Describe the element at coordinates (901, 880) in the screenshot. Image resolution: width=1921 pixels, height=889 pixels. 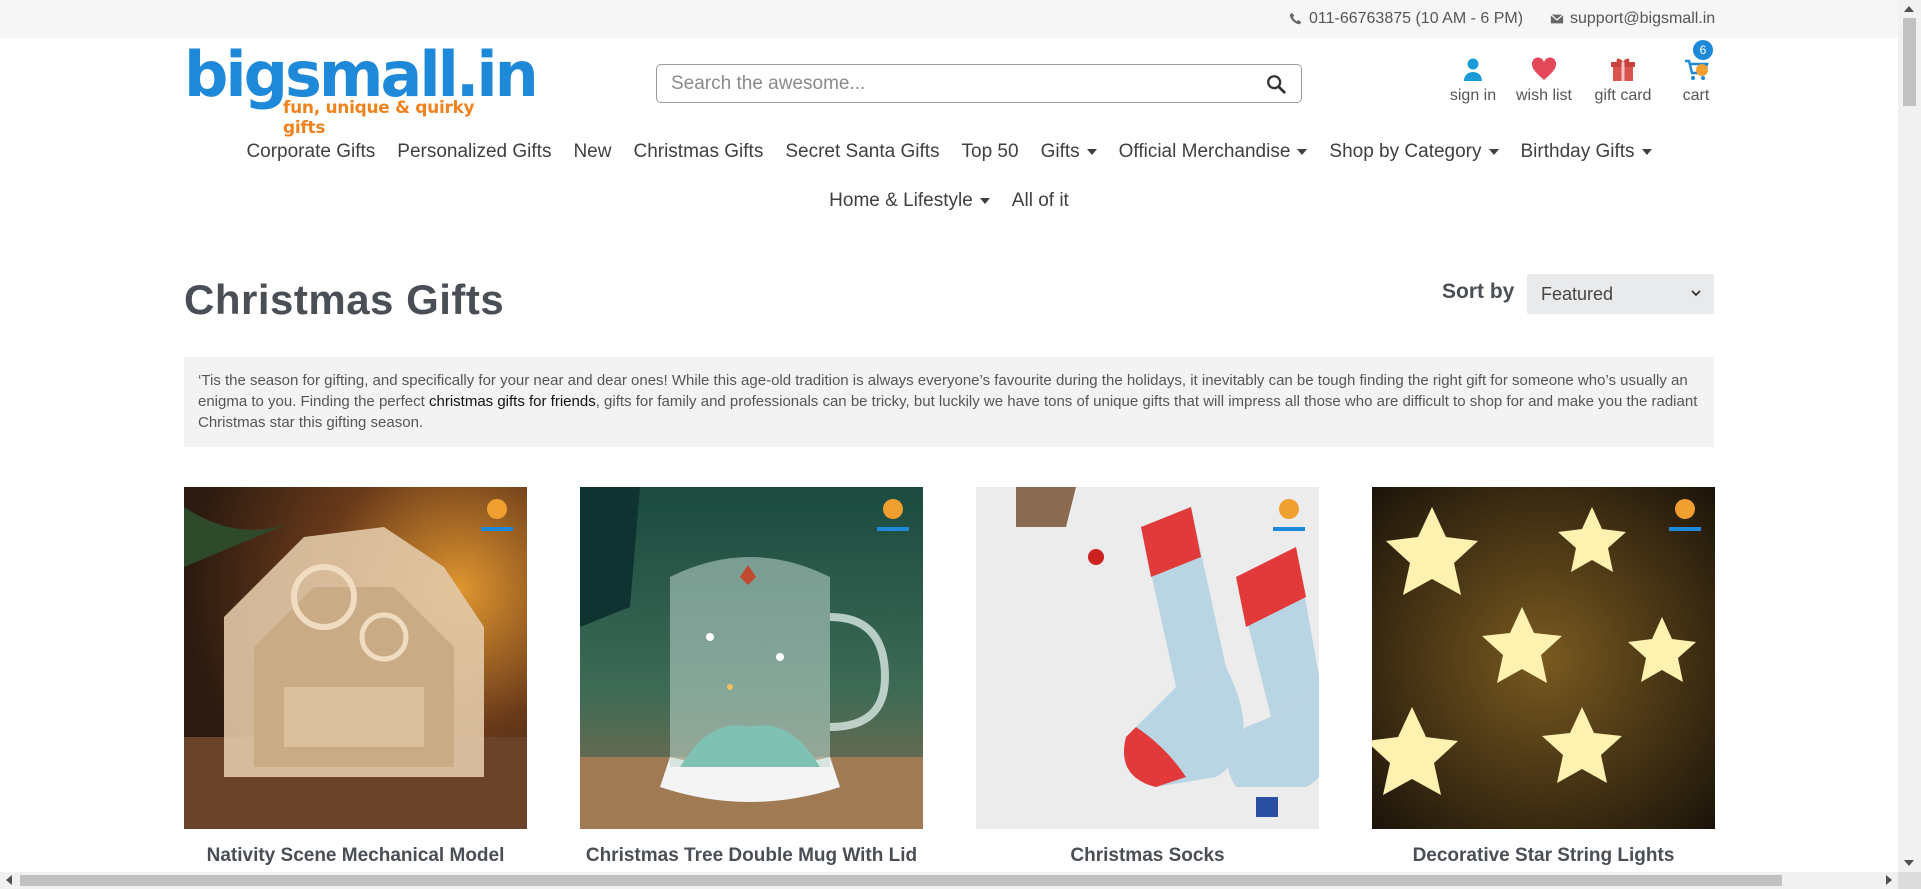
I see `horizontal-scroll-thumb` at that location.